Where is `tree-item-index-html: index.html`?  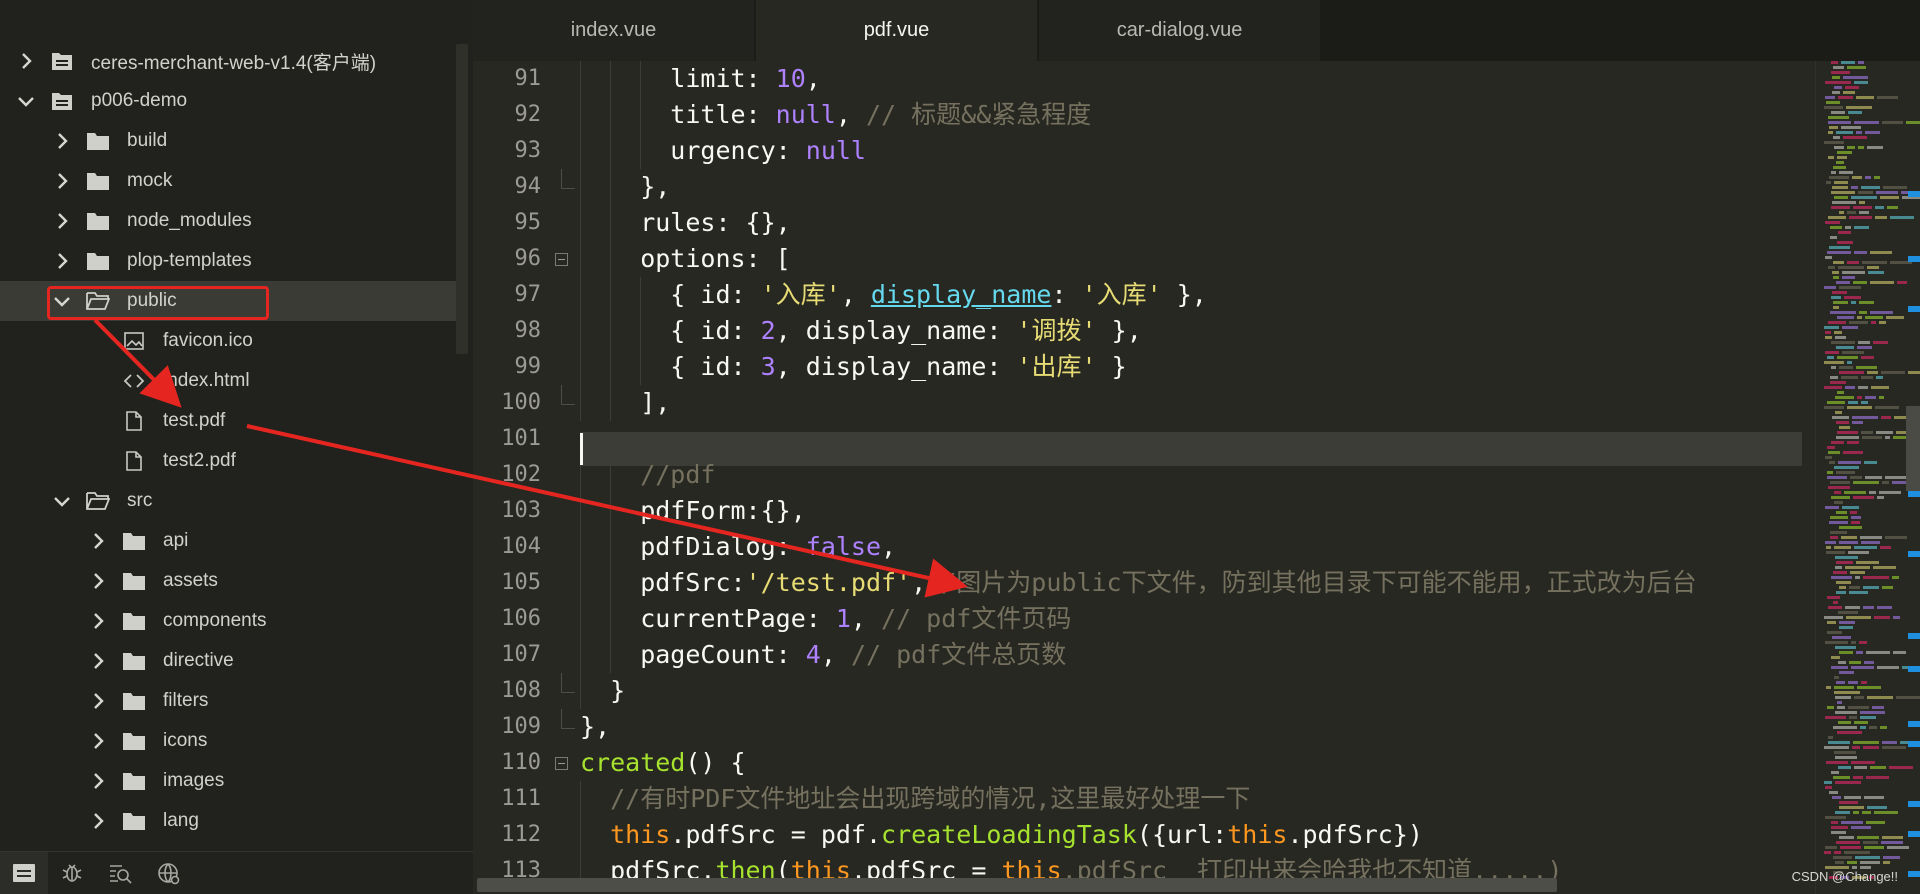
tree-item-index-html: index.html is located at coordinates (228, 381).